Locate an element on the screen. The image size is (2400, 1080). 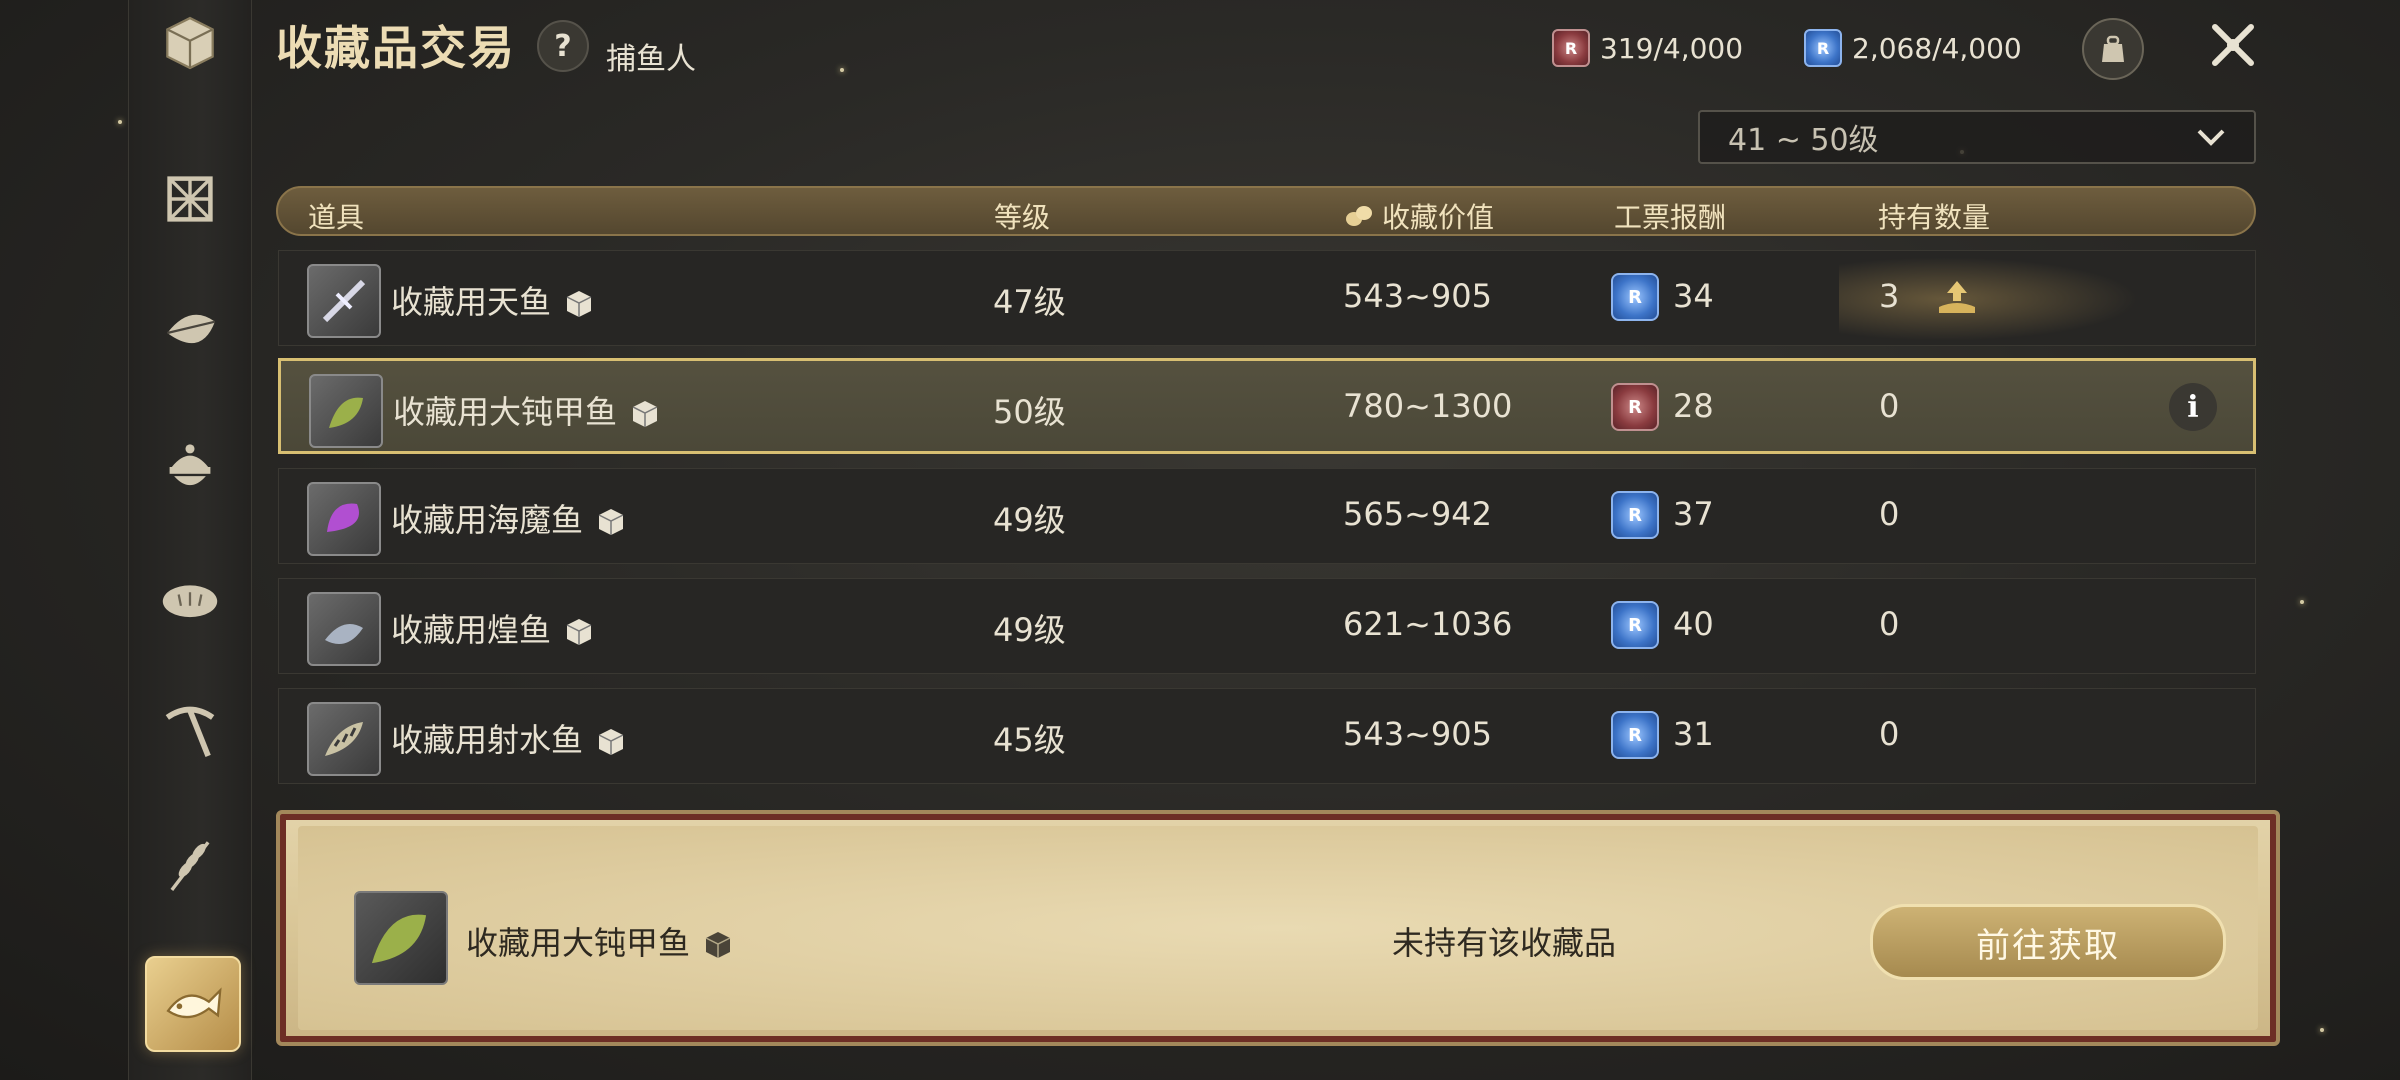
item-icon-skyfish is located at coordinates (344, 301).